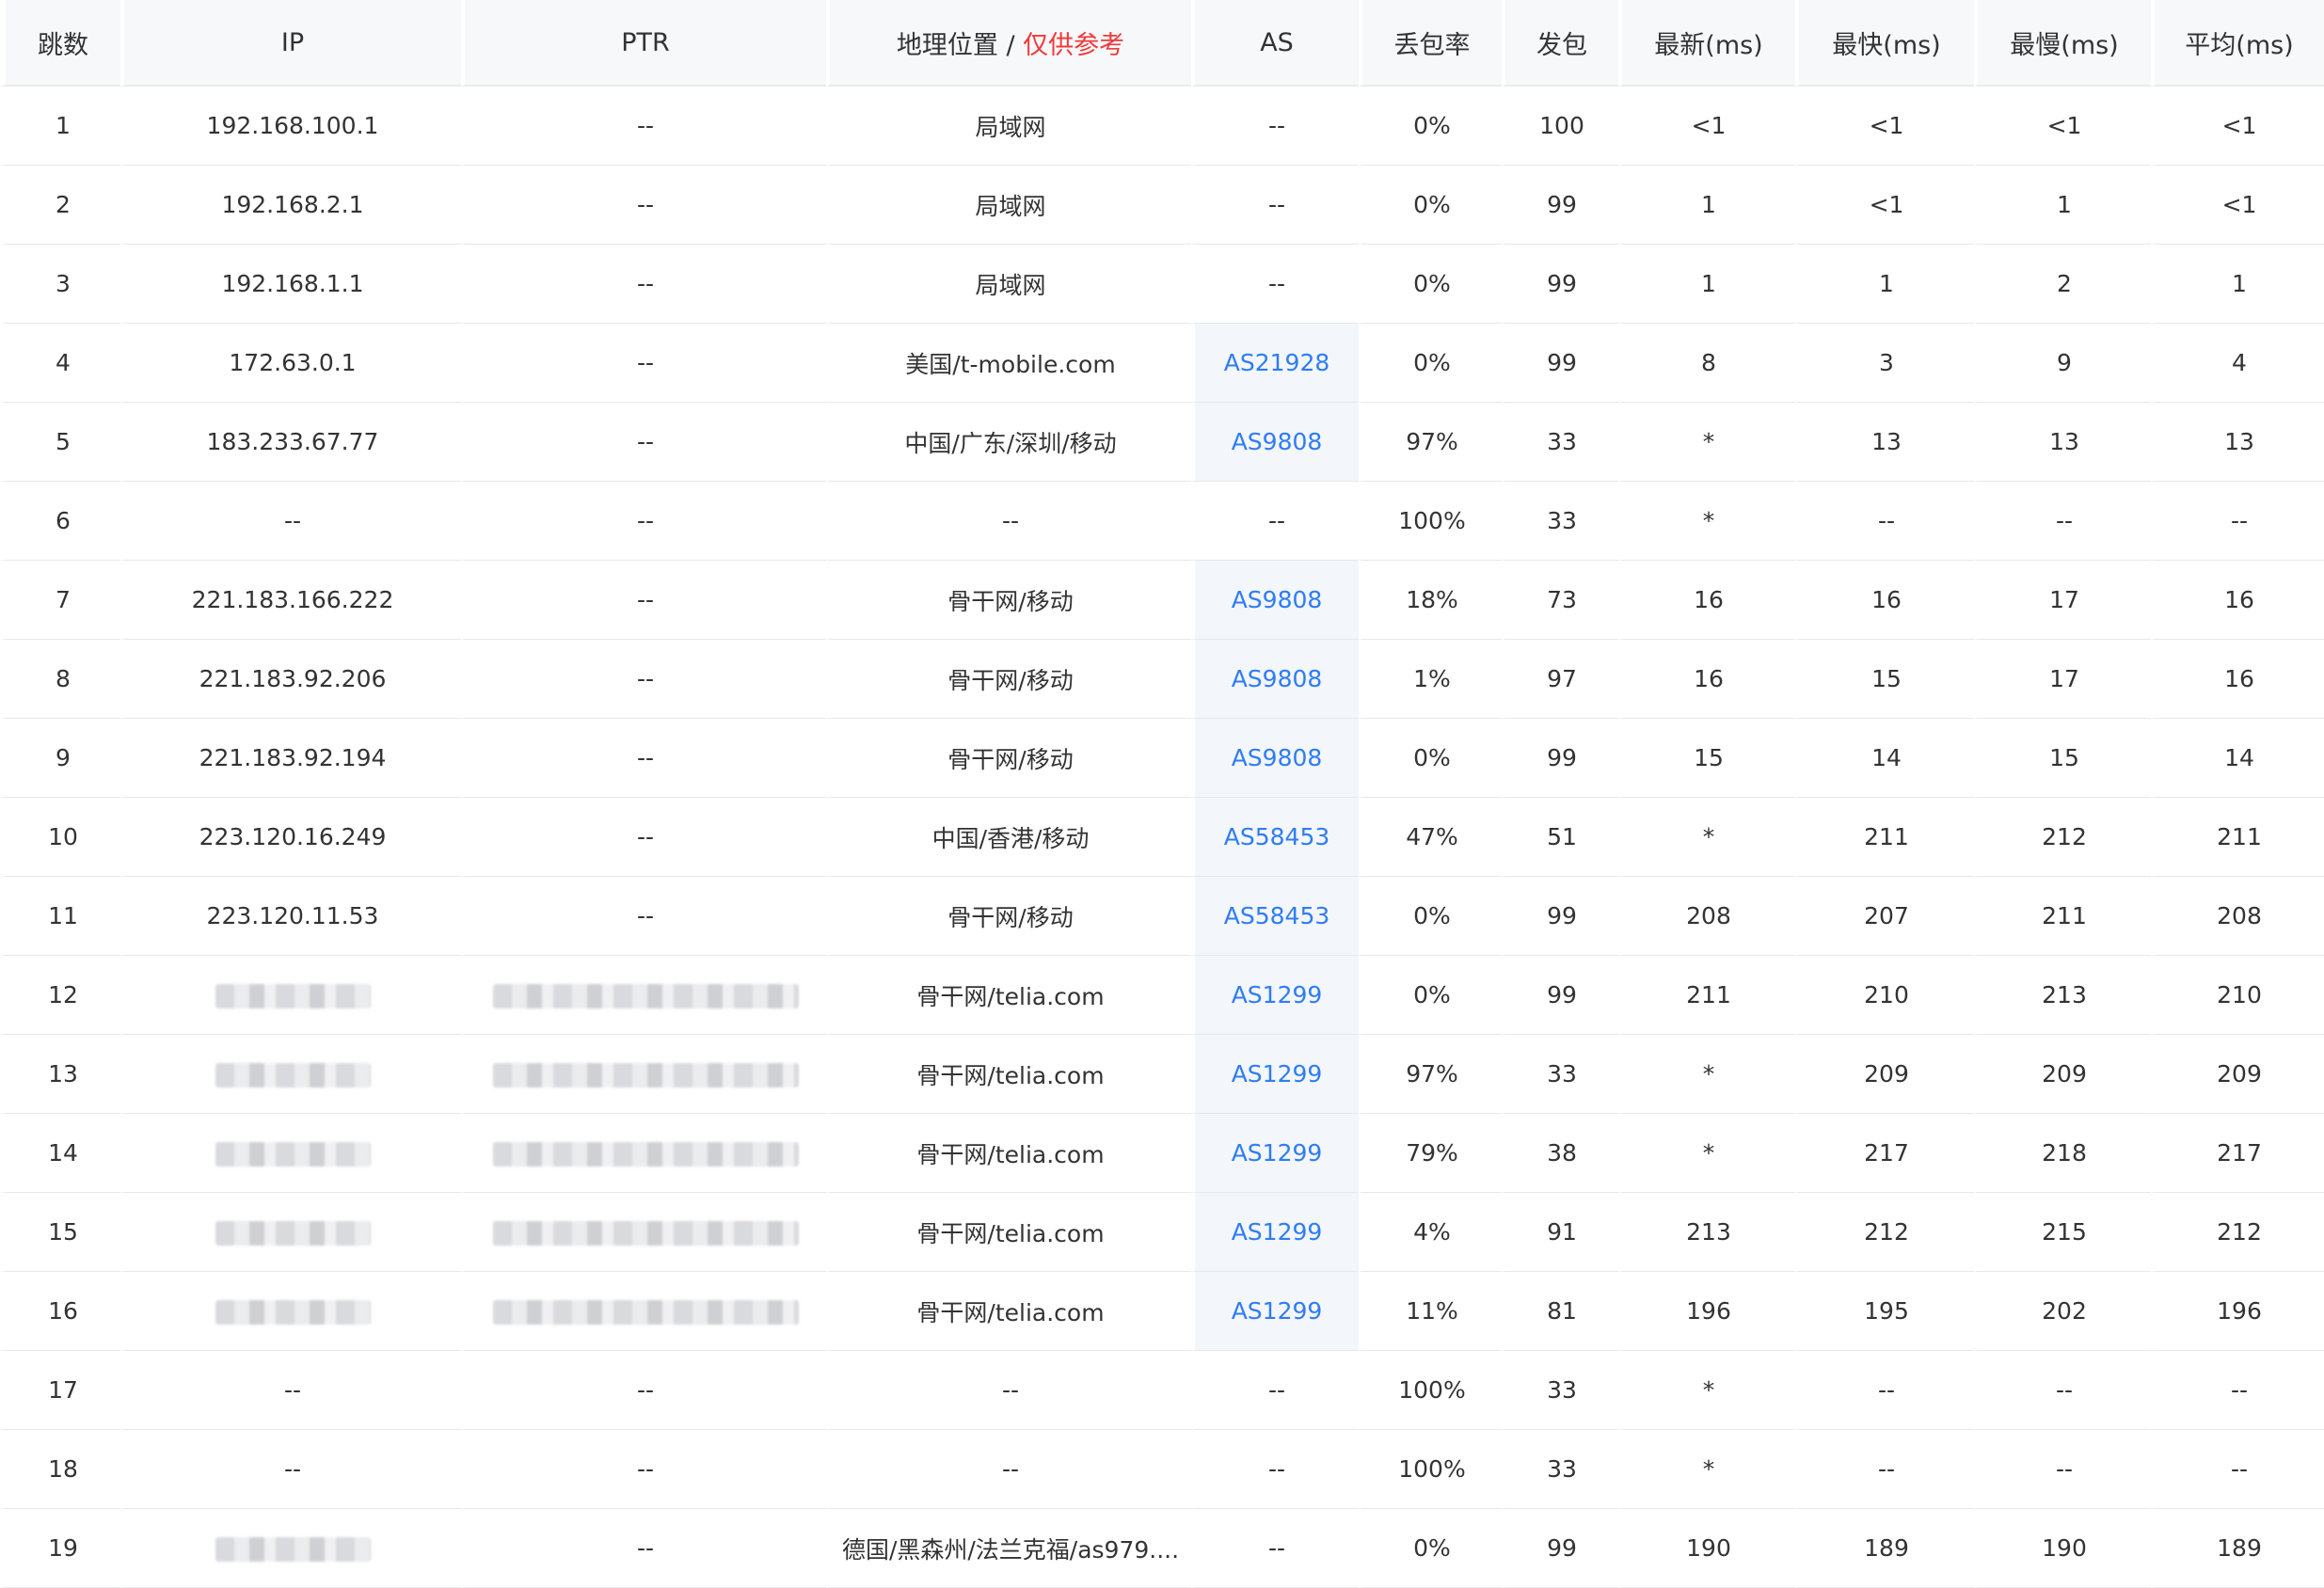 The image size is (2324, 1588). What do you see at coordinates (60, 600) in the screenshot?
I see `cell-hop: 7` at bounding box center [60, 600].